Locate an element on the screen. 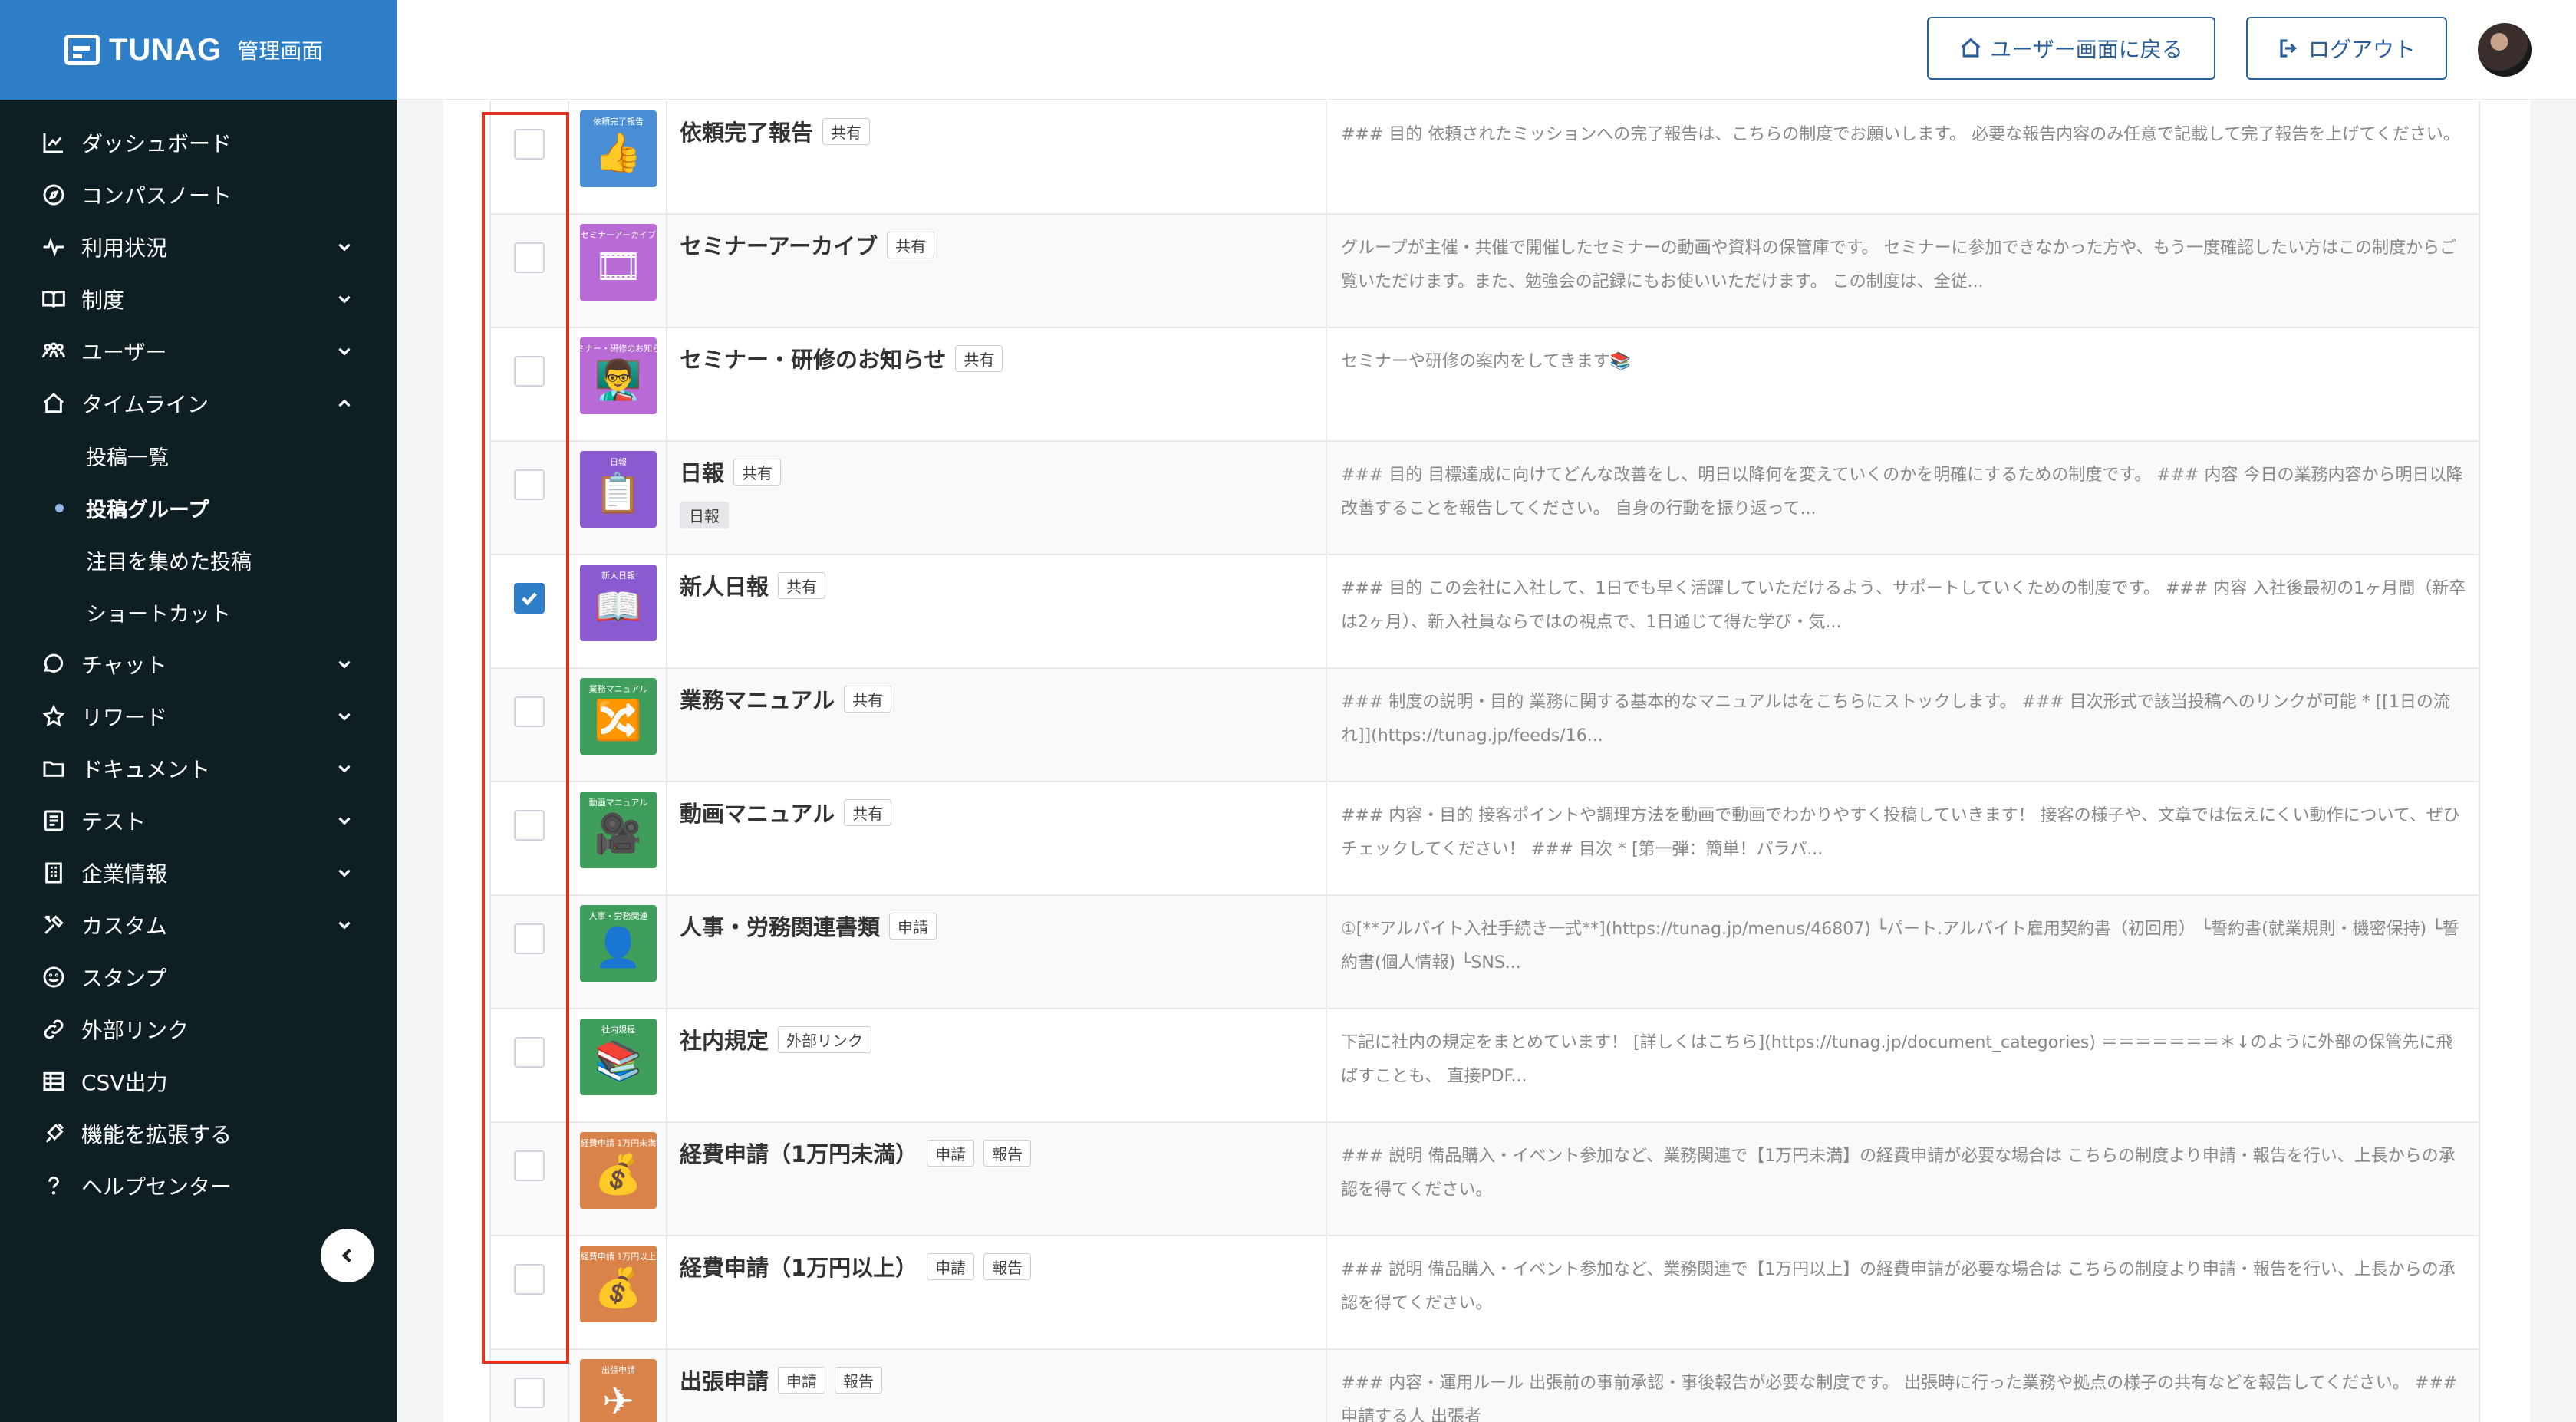 This screenshot has width=2576, height=1422. sidebar-item-timeline: タイムライン is located at coordinates (198, 404).